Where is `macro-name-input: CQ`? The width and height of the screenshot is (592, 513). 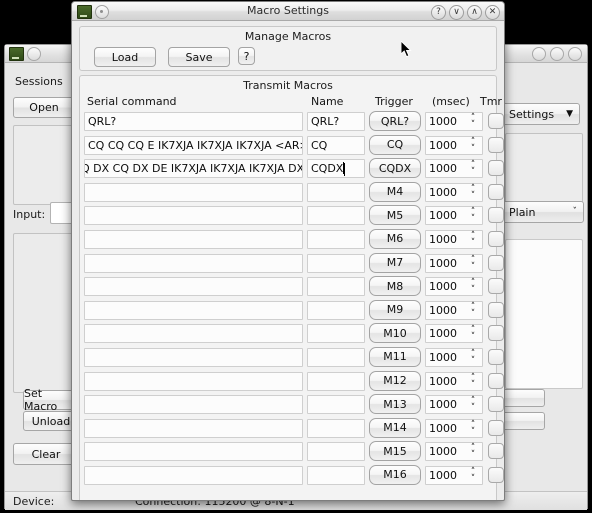 macro-name-input: CQ is located at coordinates (336, 145).